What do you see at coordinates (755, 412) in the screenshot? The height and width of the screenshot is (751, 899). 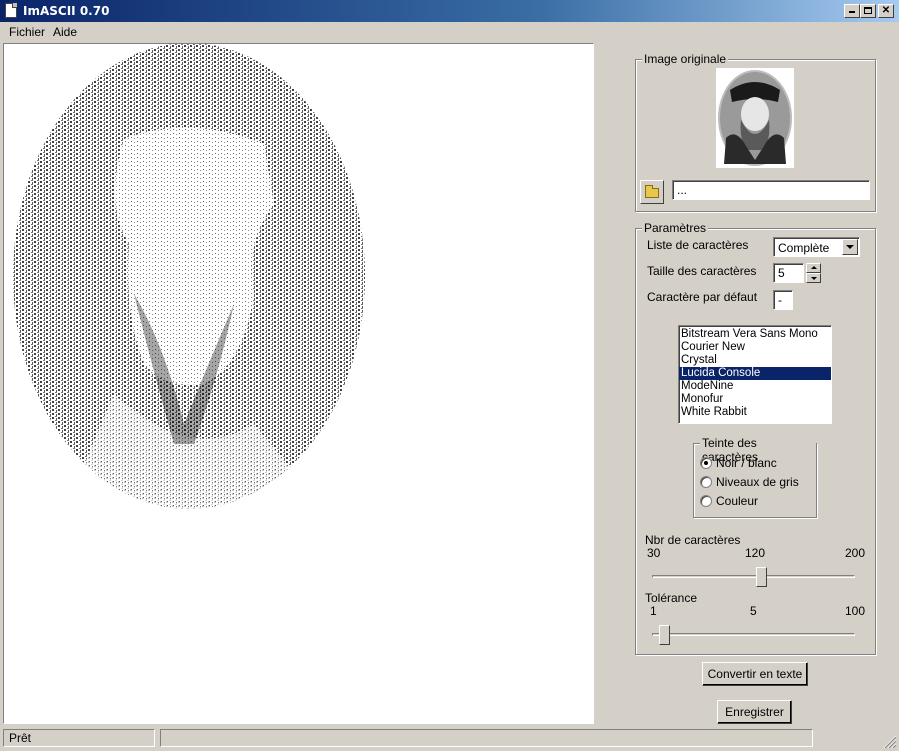 I see `font-list-item: White Rabbit` at bounding box center [755, 412].